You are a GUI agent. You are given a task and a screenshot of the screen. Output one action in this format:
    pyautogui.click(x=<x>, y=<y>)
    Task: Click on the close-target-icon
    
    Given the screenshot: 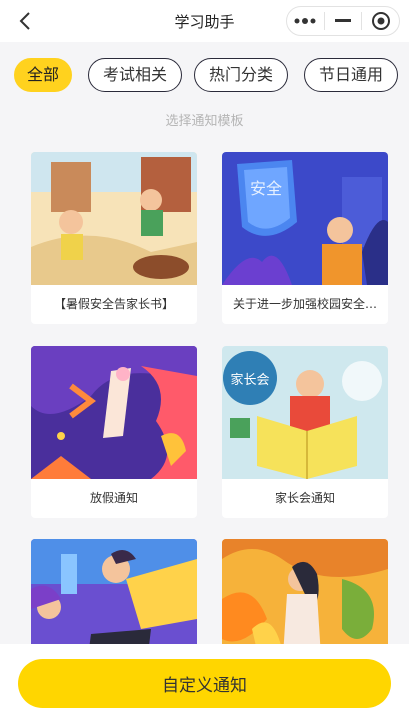 What is the action you would take?
    pyautogui.click(x=380, y=21)
    